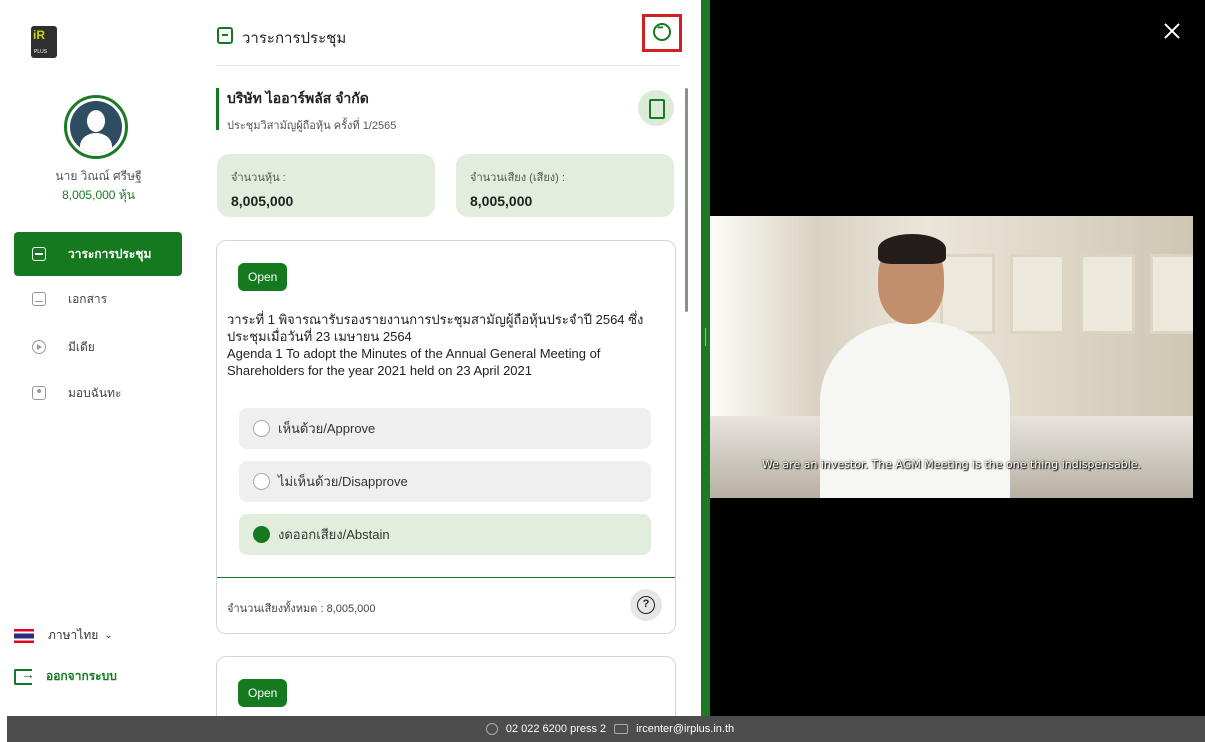  I want to click on votes-value: 8,005,000, so click(501, 201).